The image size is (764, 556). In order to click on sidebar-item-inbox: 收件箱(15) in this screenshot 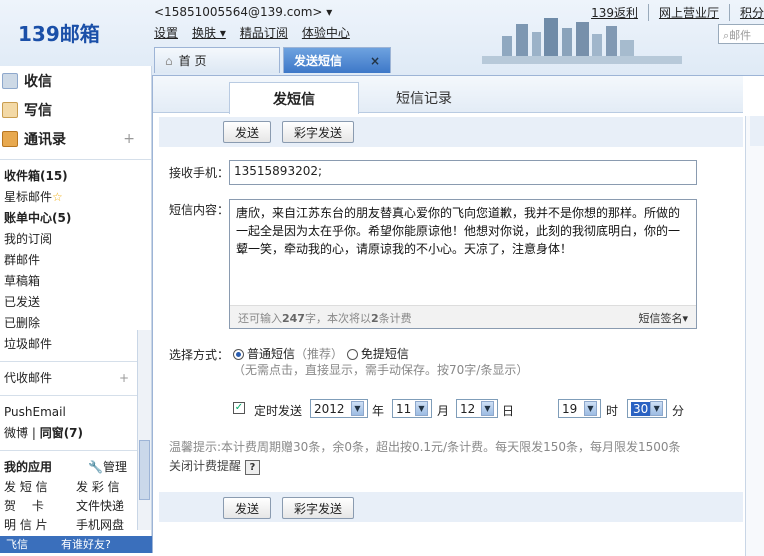, I will do `click(75, 176)`.